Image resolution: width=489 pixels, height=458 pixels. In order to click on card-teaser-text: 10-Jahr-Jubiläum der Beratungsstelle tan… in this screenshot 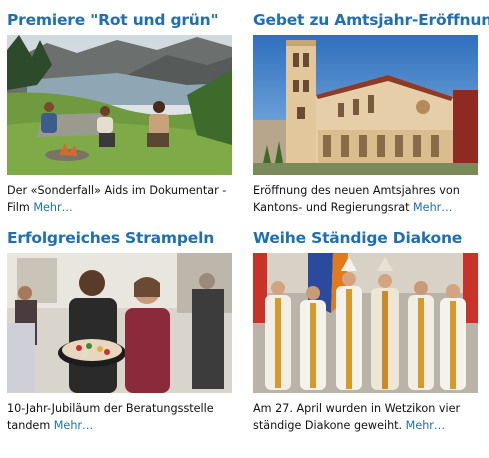, I will do `click(110, 417)`.